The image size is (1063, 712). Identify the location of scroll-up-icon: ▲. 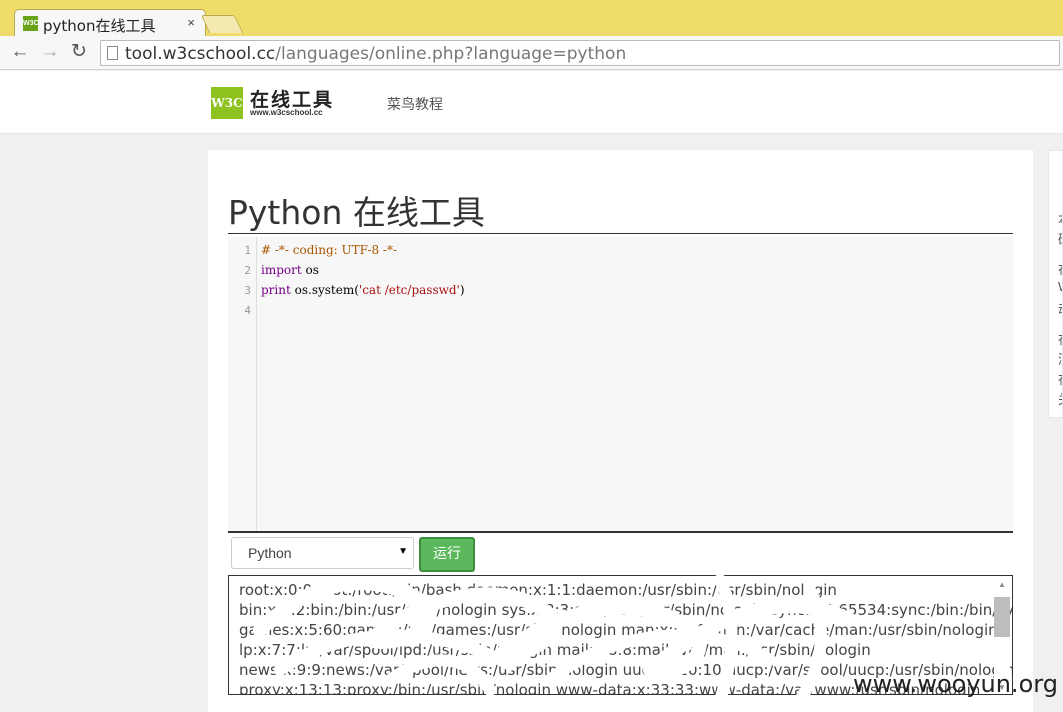
(1002, 584).